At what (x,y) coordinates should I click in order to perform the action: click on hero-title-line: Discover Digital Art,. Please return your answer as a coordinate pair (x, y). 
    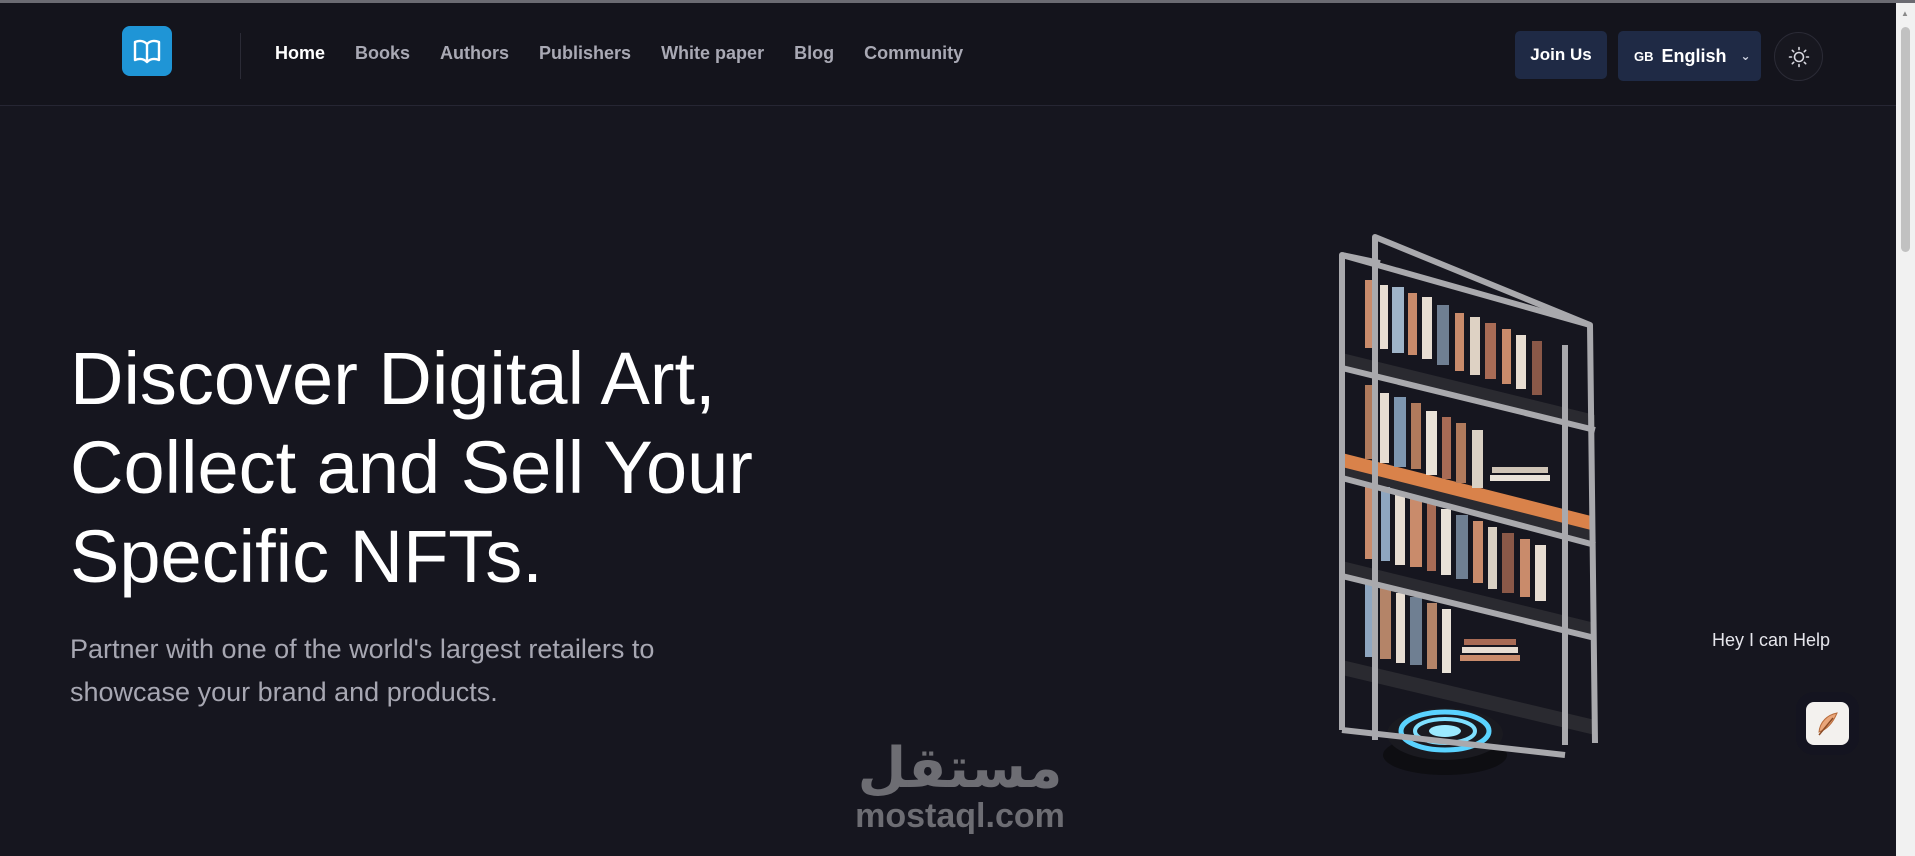
    Looking at the image, I should click on (393, 378).